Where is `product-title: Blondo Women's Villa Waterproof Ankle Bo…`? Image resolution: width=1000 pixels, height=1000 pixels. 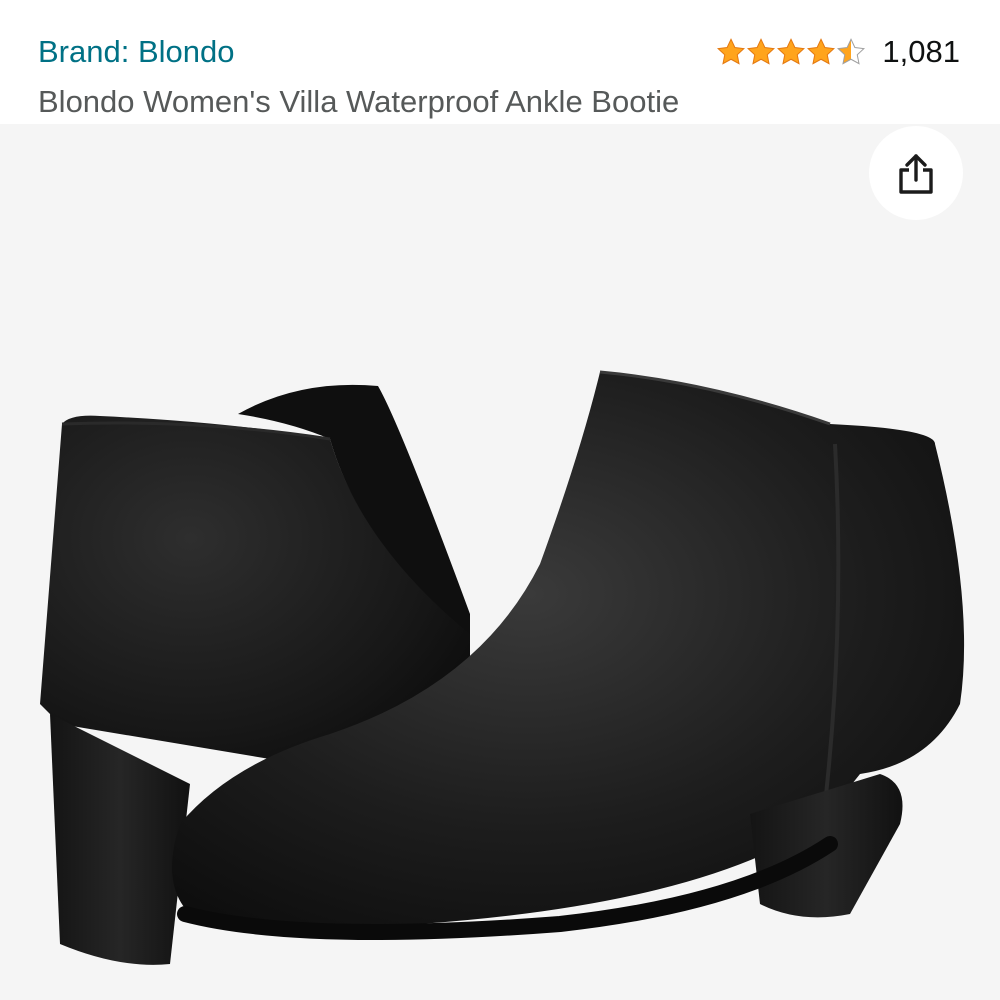 product-title: Blondo Women's Villa Waterproof Ankle Bo… is located at coordinates (359, 101).